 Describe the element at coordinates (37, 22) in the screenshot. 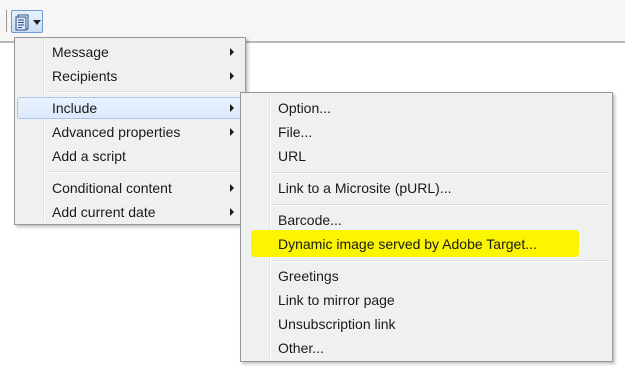

I see `dropdown-arrow-icon` at that location.